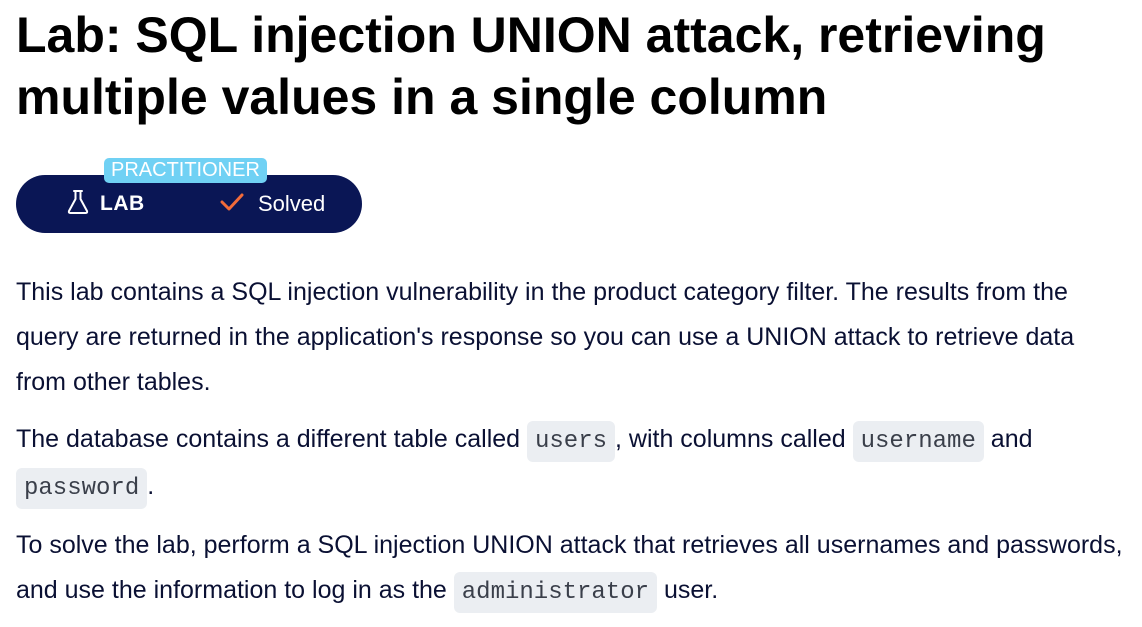  What do you see at coordinates (122, 203) in the screenshot?
I see `lab-type-label: LAB` at bounding box center [122, 203].